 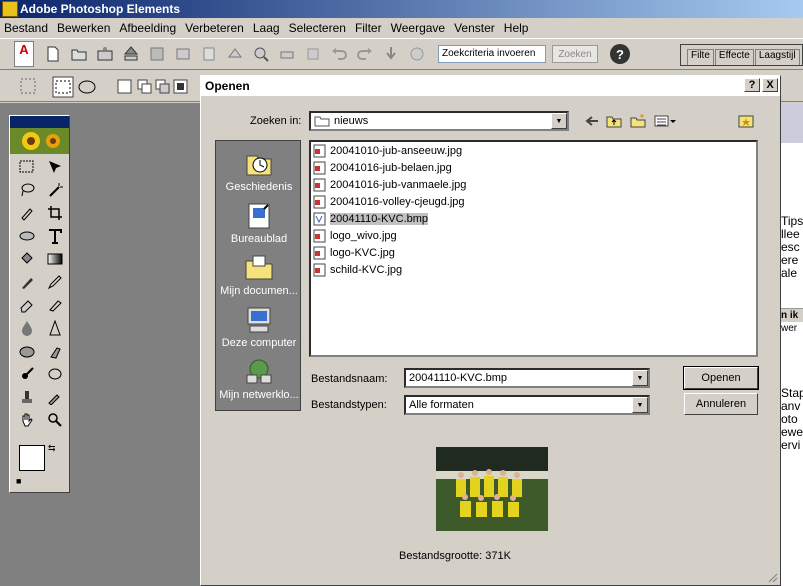 What do you see at coordinates (382, 168) in the screenshot?
I see `file-item: 20041016-jub-belaen.jpg` at bounding box center [382, 168].